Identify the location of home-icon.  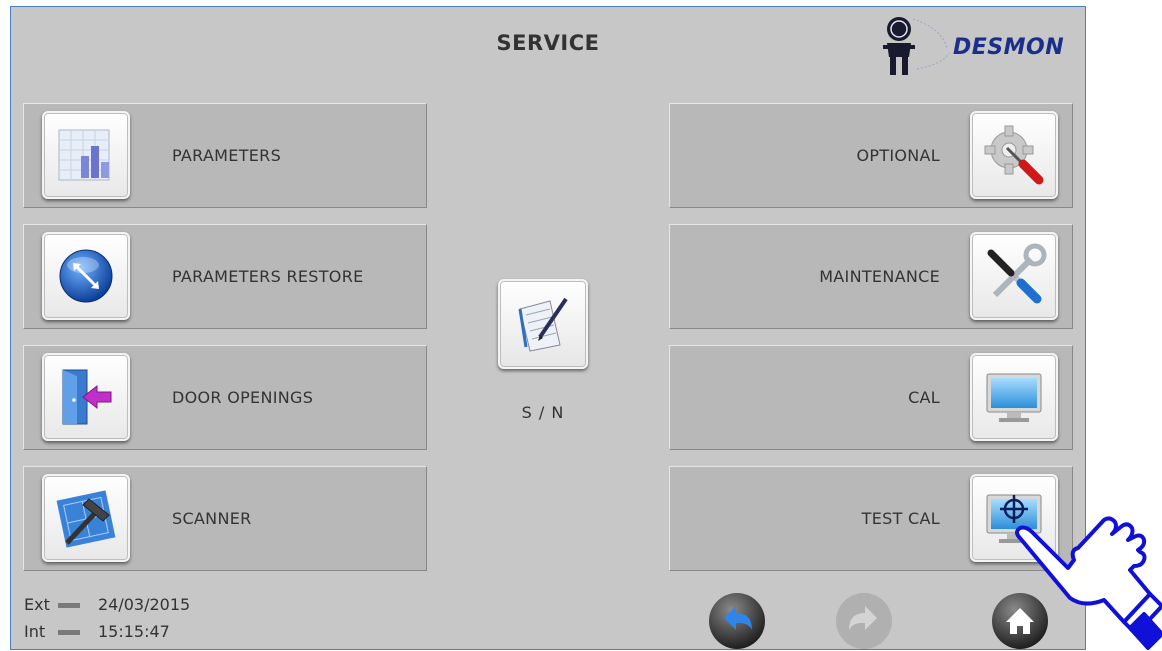
(1020, 621).